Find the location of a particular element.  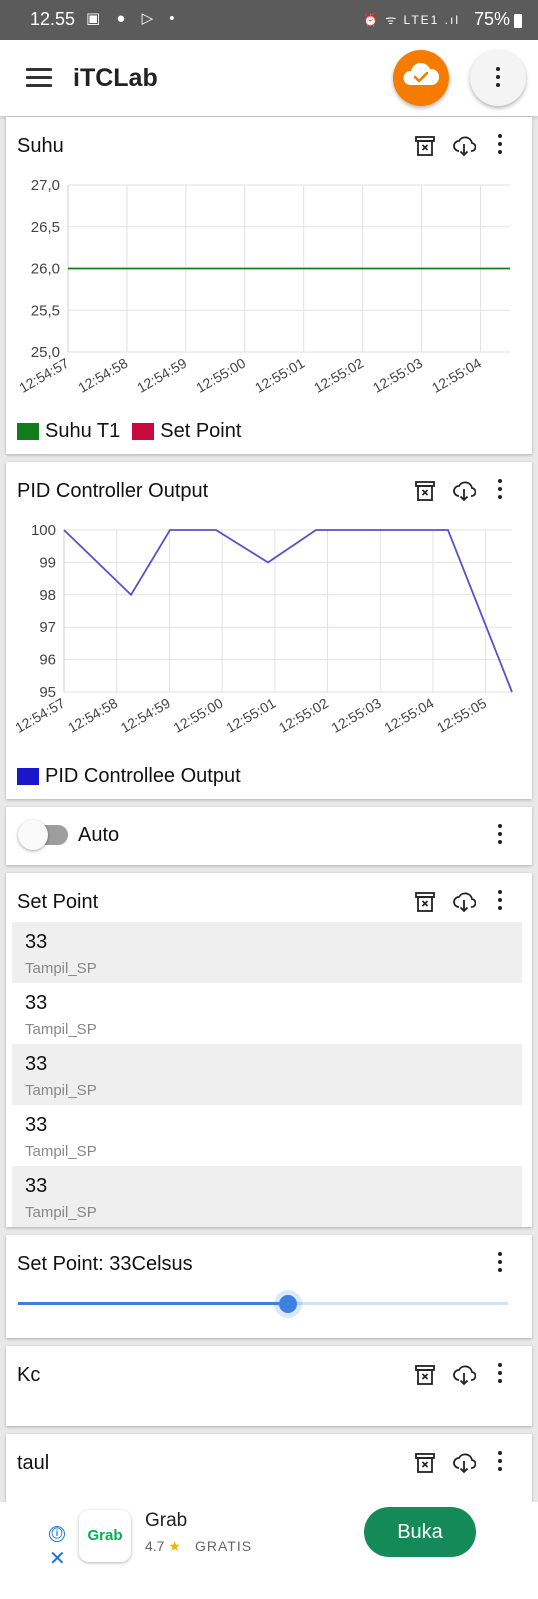

card-title: Suhu is located at coordinates (40, 146).